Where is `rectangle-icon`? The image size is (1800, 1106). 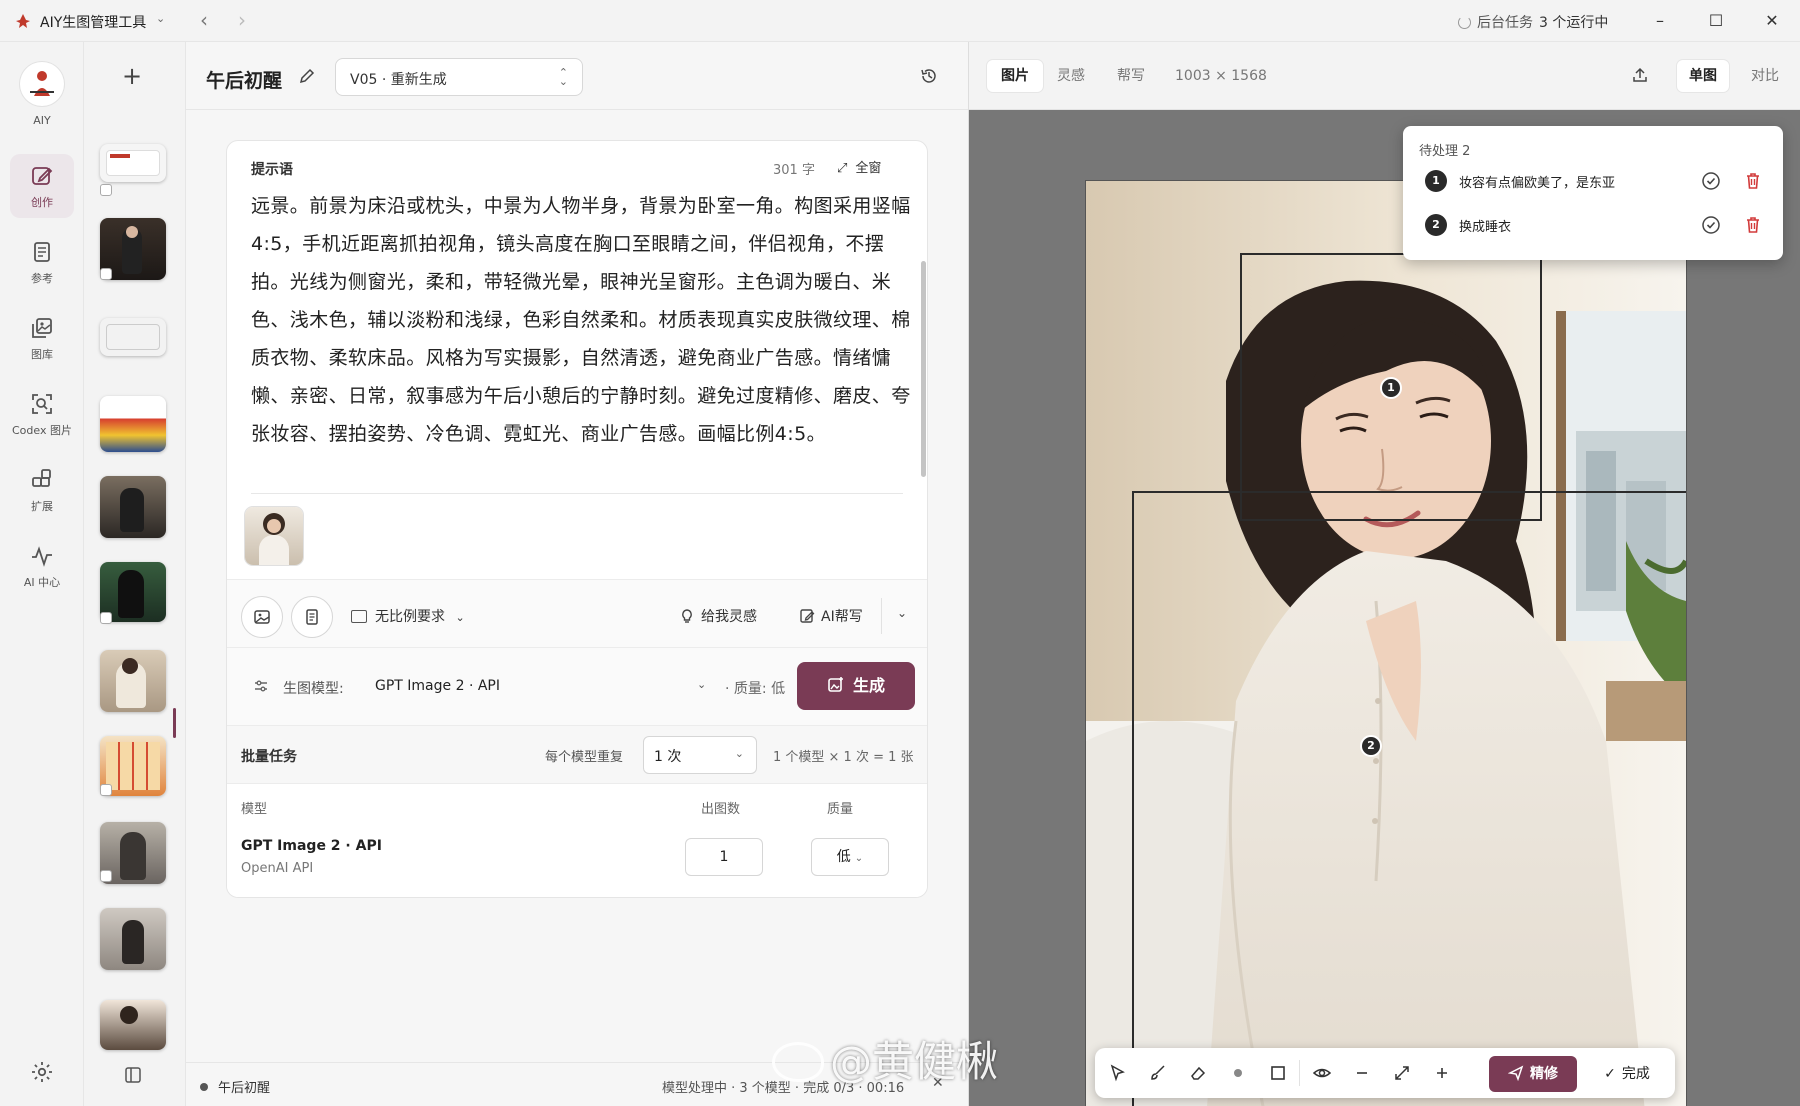 rectangle-icon is located at coordinates (1278, 1073).